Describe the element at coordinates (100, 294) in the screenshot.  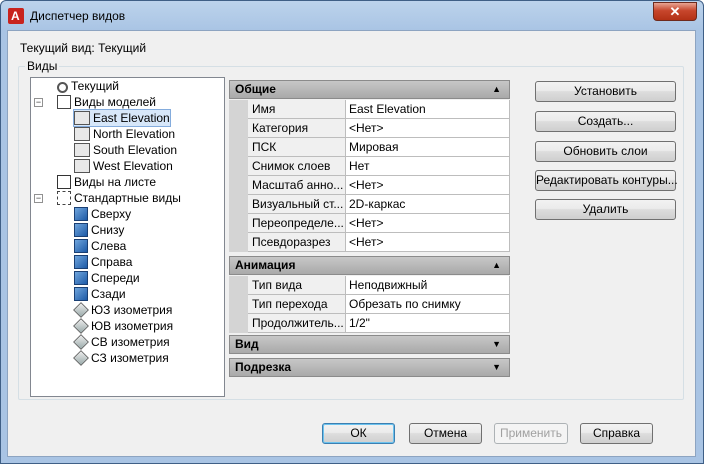
I see `tree-item-preset-5: Сзади` at that location.